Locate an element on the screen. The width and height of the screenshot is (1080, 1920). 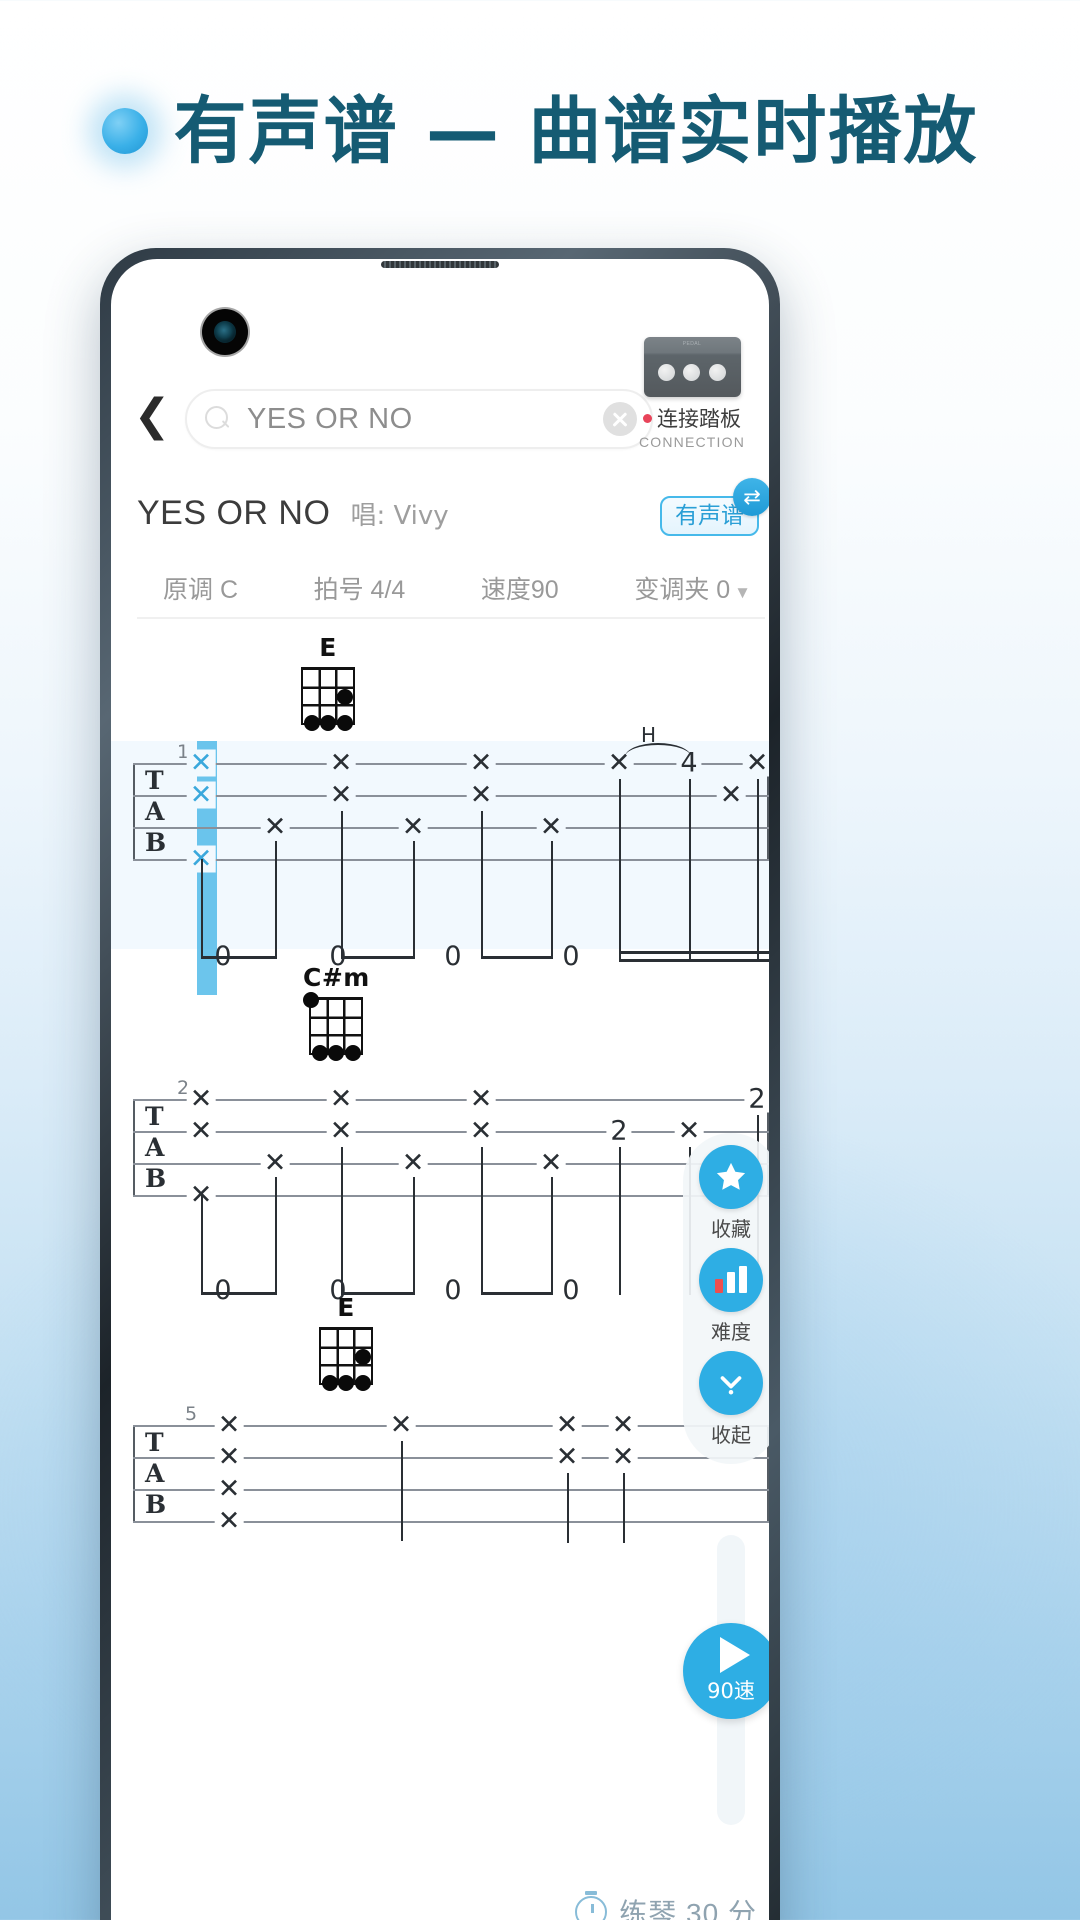
tab-staff-2: TAB 2 ✕ ✕ ✕ ✕ ✕ ✕ ✕ ✕ ✕ ✕ 2 ✕ 2 is located at coordinates (451, 1186).